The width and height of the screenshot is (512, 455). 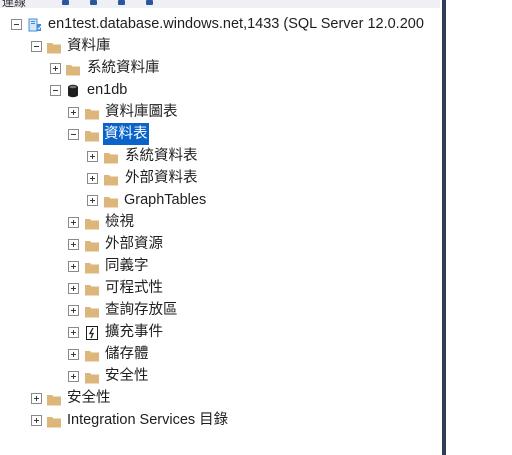 What do you see at coordinates (89, 398) in the screenshot?
I see `security-label: 安全性` at bounding box center [89, 398].